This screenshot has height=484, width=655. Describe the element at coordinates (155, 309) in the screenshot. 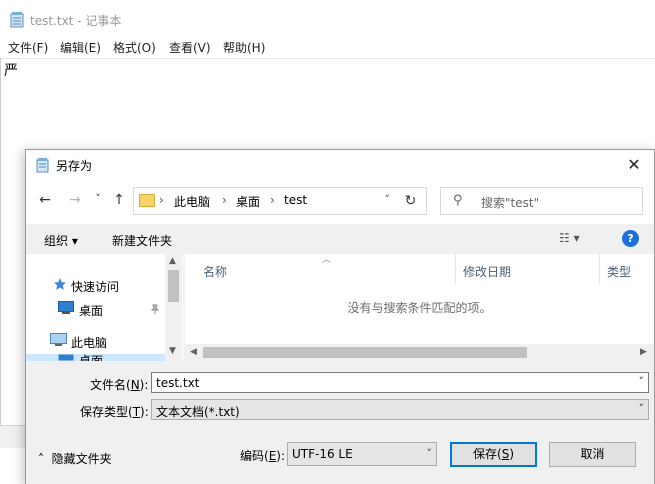

I see `pin-icon` at that location.